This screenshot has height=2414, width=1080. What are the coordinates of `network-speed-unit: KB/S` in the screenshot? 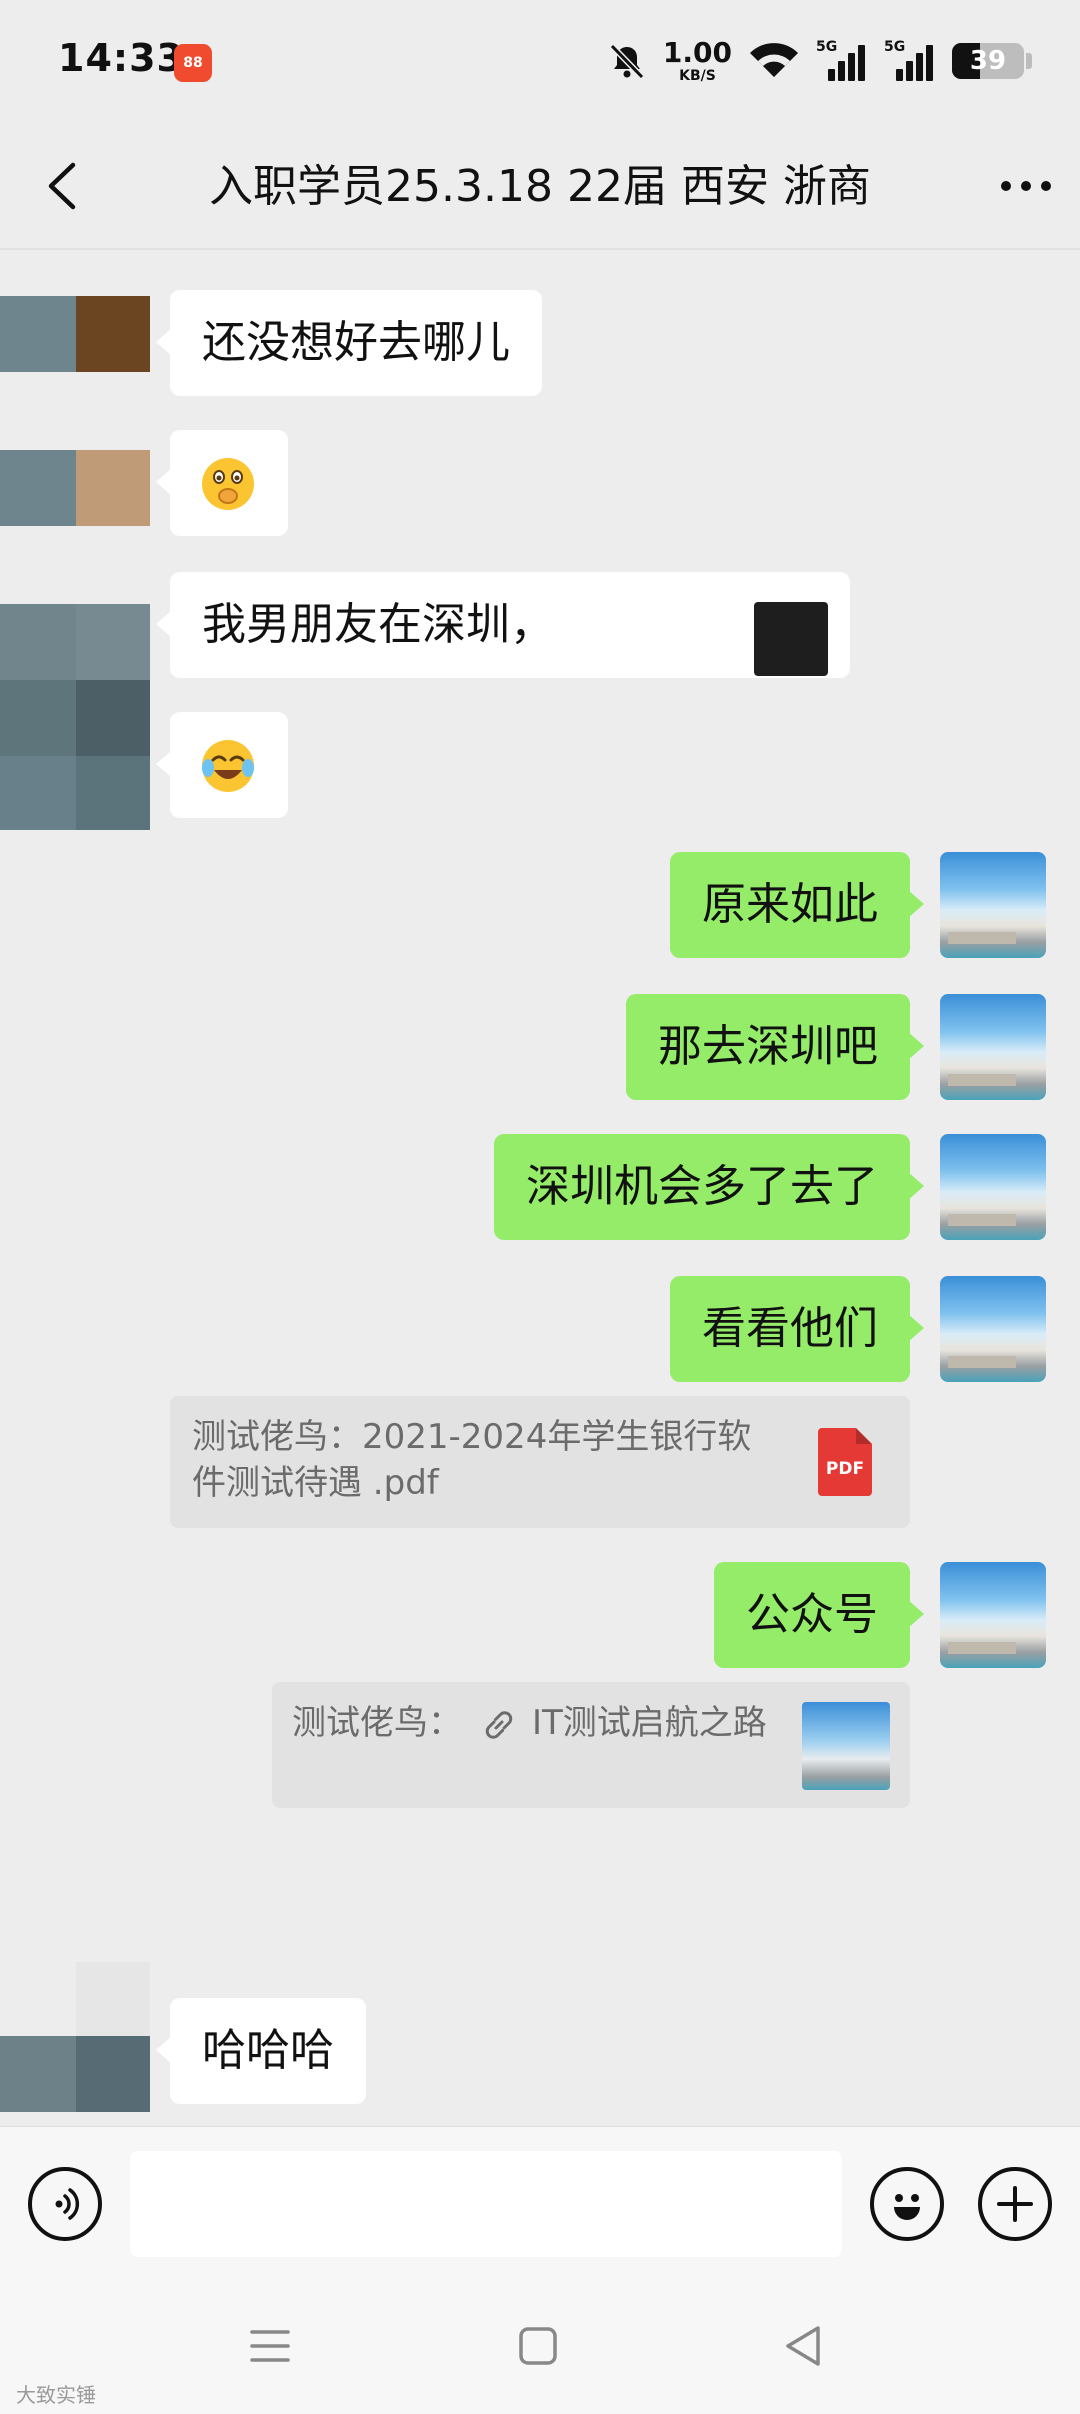 It's located at (697, 76).